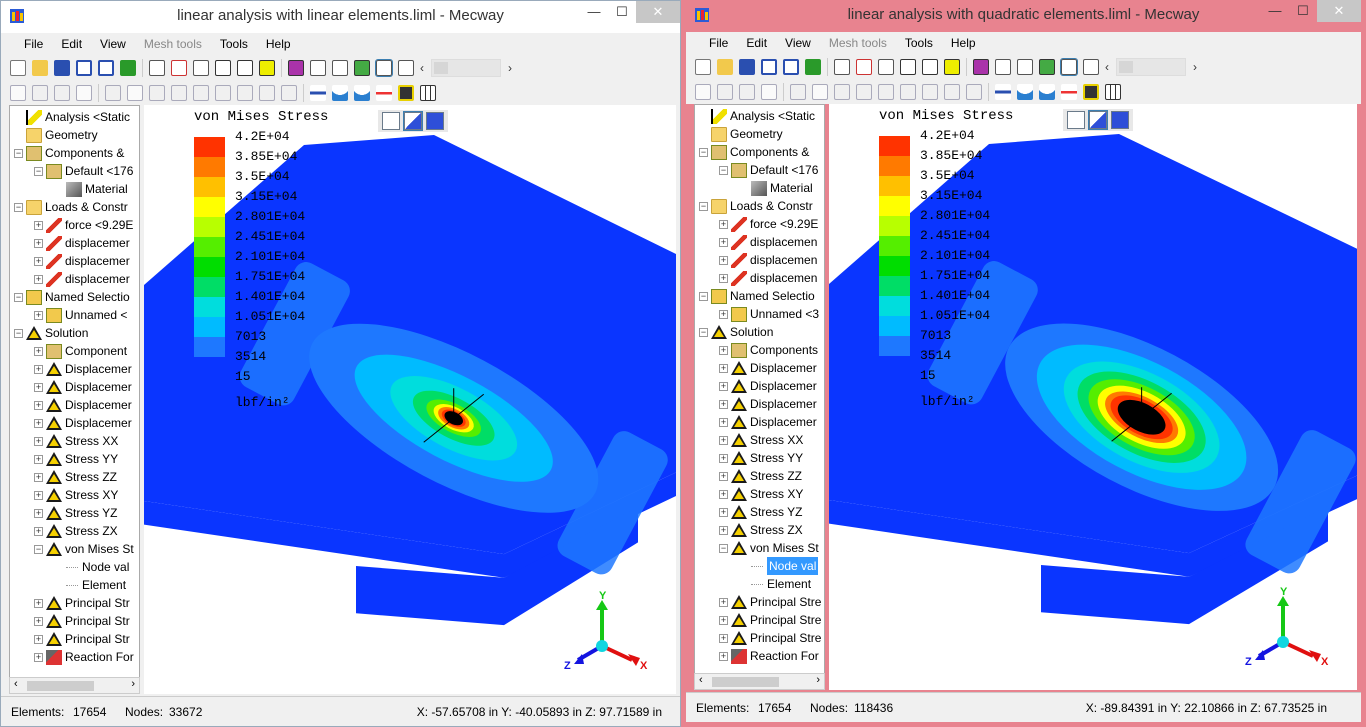 Image resolution: width=1366 pixels, height=727 pixels. Describe the element at coordinates (179, 92) in the screenshot. I see `extrude-icon` at that location.